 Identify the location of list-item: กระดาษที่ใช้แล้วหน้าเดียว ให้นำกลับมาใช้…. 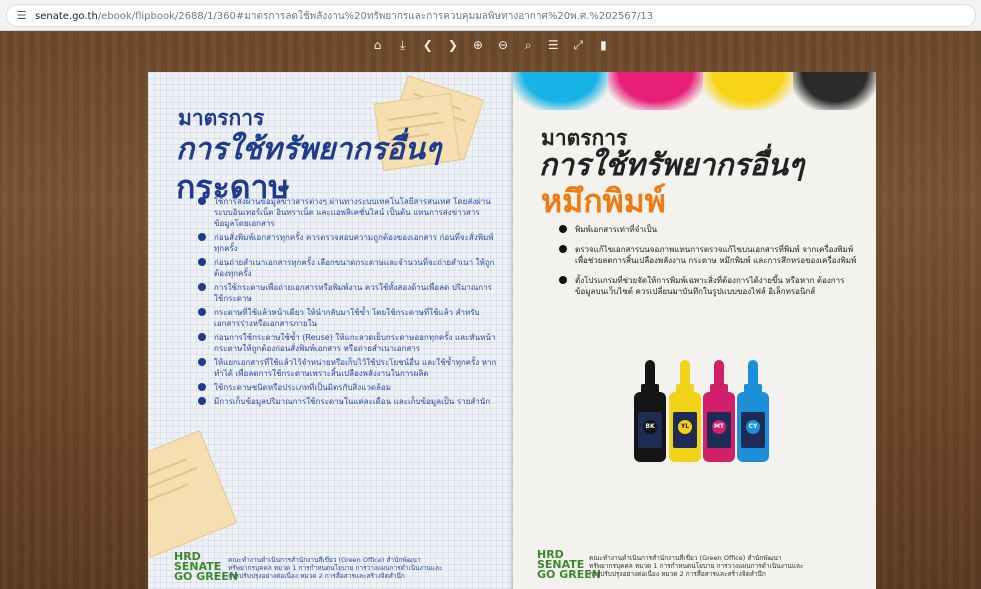
(348, 318).